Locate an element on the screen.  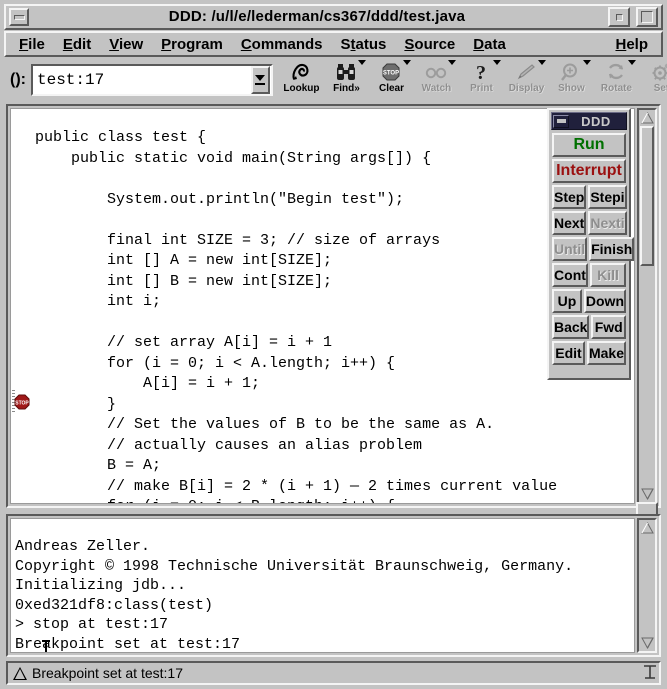
menu-view: View is located at coordinates (126, 44).